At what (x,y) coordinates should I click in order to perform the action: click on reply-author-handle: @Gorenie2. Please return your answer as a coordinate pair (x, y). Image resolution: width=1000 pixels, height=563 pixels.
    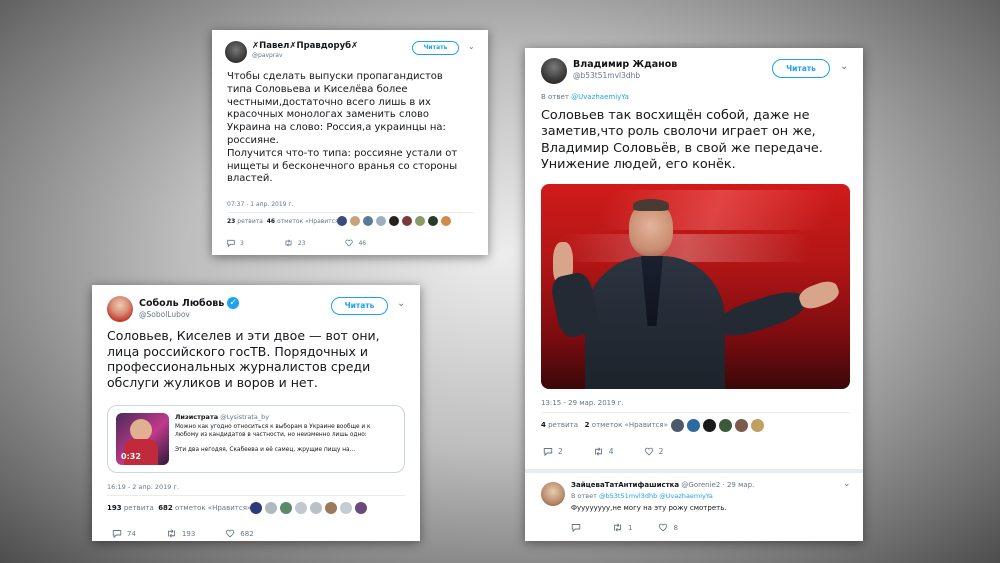
    Looking at the image, I should click on (700, 485).